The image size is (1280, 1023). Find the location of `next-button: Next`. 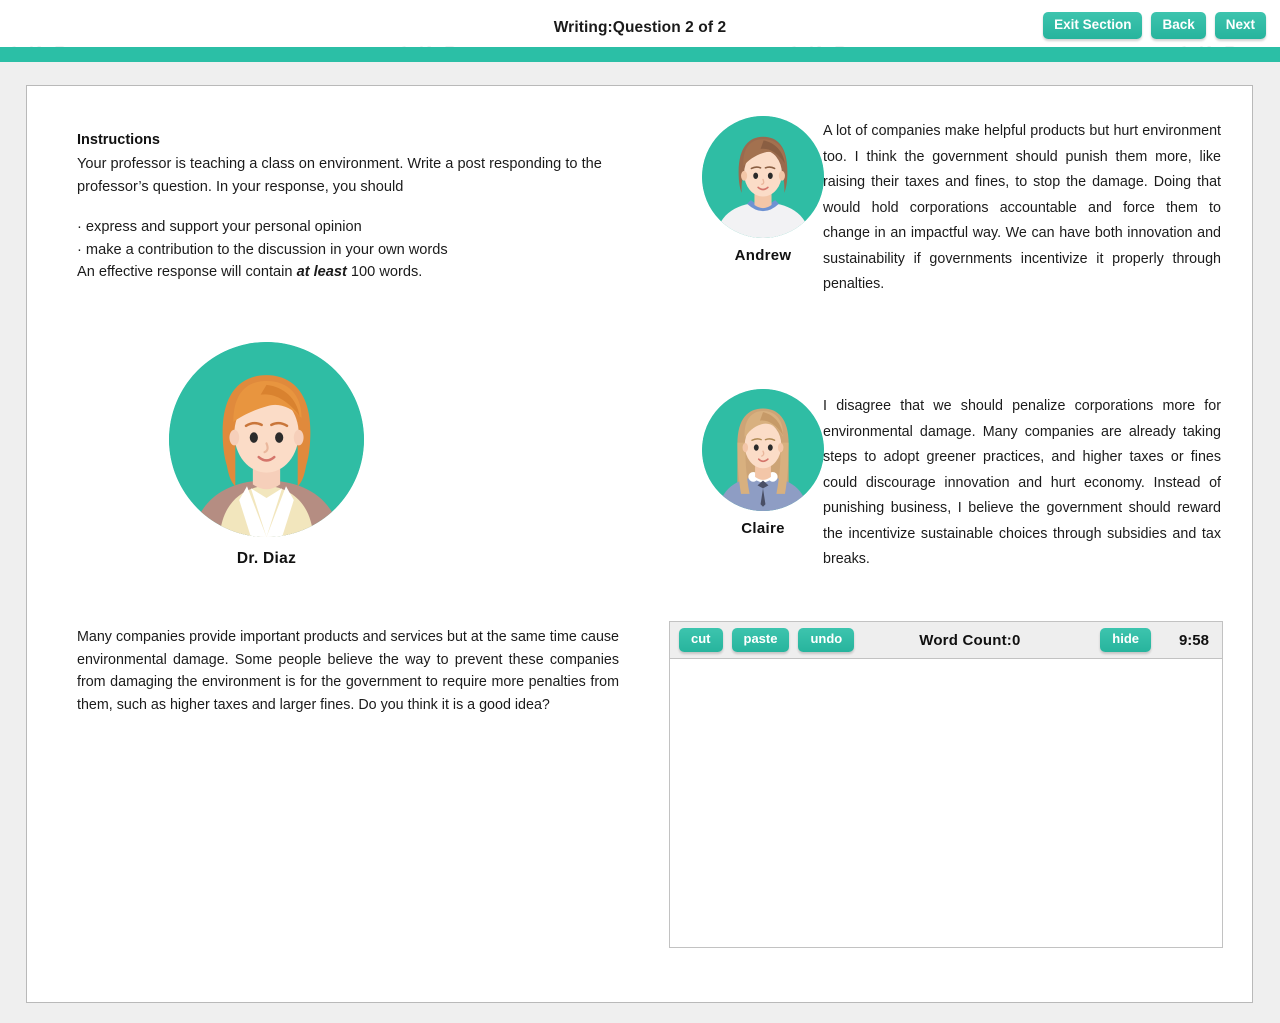

next-button: Next is located at coordinates (1240, 25).